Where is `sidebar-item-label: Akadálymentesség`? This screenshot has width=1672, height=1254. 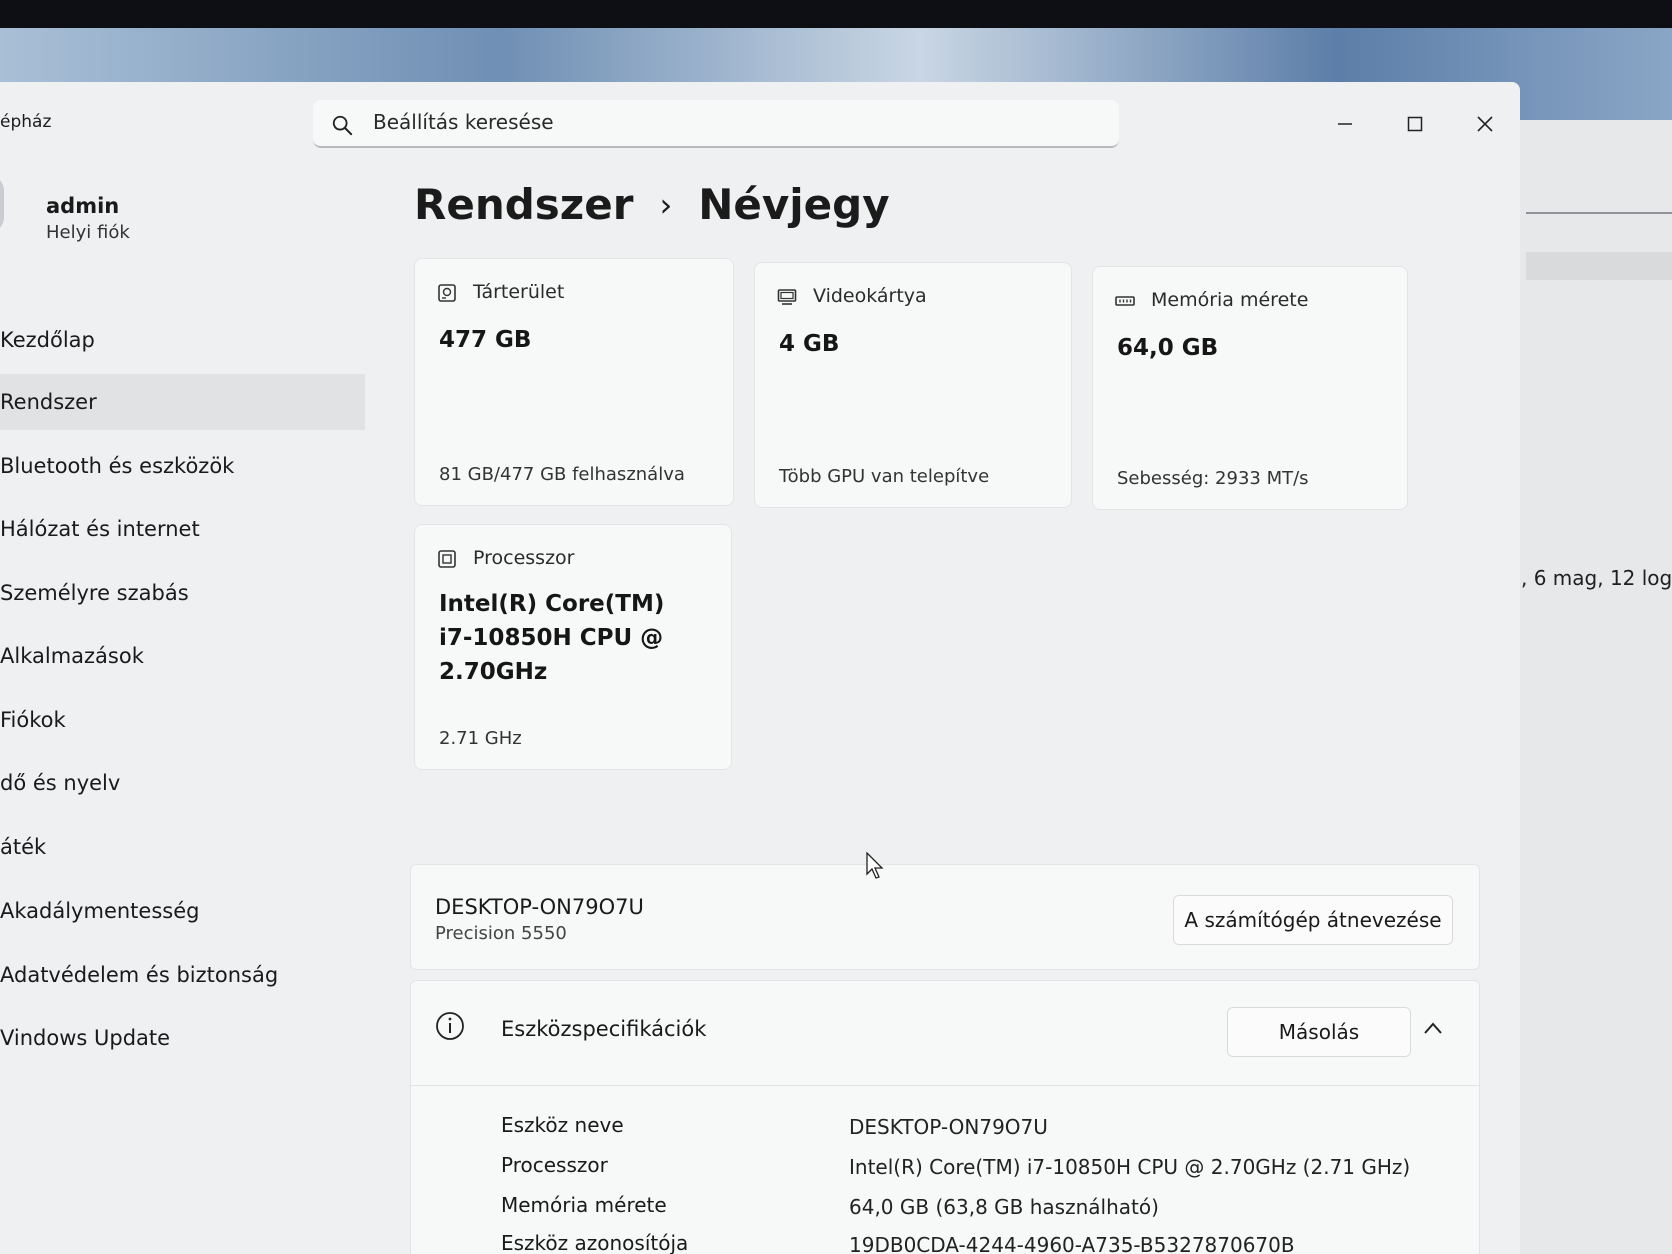
sidebar-item-label: Akadálymentesség is located at coordinates (100, 911).